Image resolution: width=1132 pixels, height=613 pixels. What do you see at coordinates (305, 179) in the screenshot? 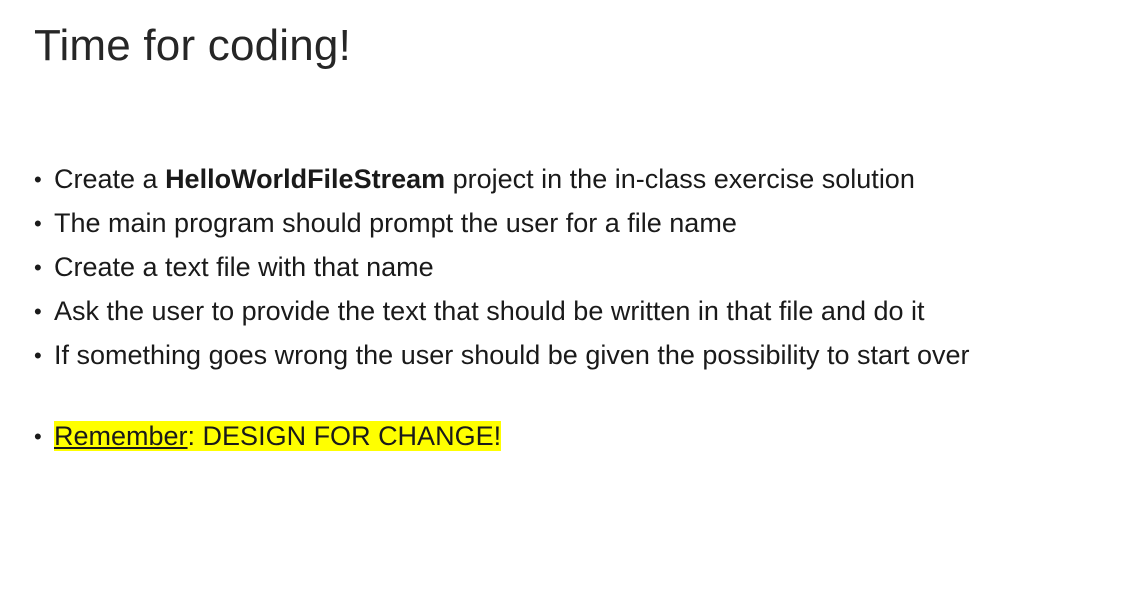
I see `project-name: HelloWorldFileStream` at bounding box center [305, 179].